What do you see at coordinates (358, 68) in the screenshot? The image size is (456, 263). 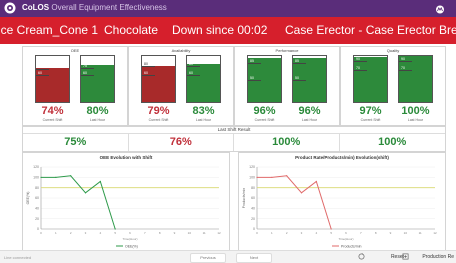 I see `gauge-threshold-label: 70` at bounding box center [358, 68].